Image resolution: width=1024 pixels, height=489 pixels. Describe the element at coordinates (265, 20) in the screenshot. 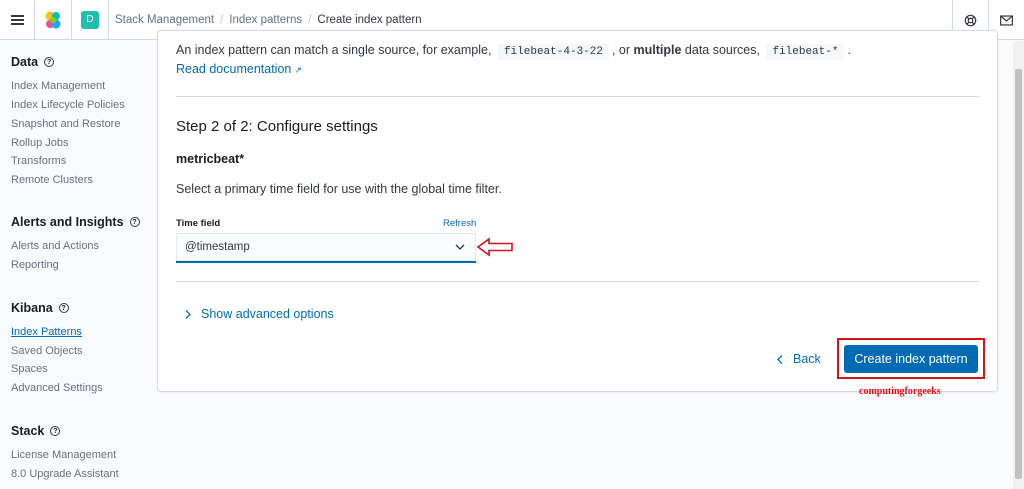

I see `breadcrumb-index-patterns: Index patterns` at that location.